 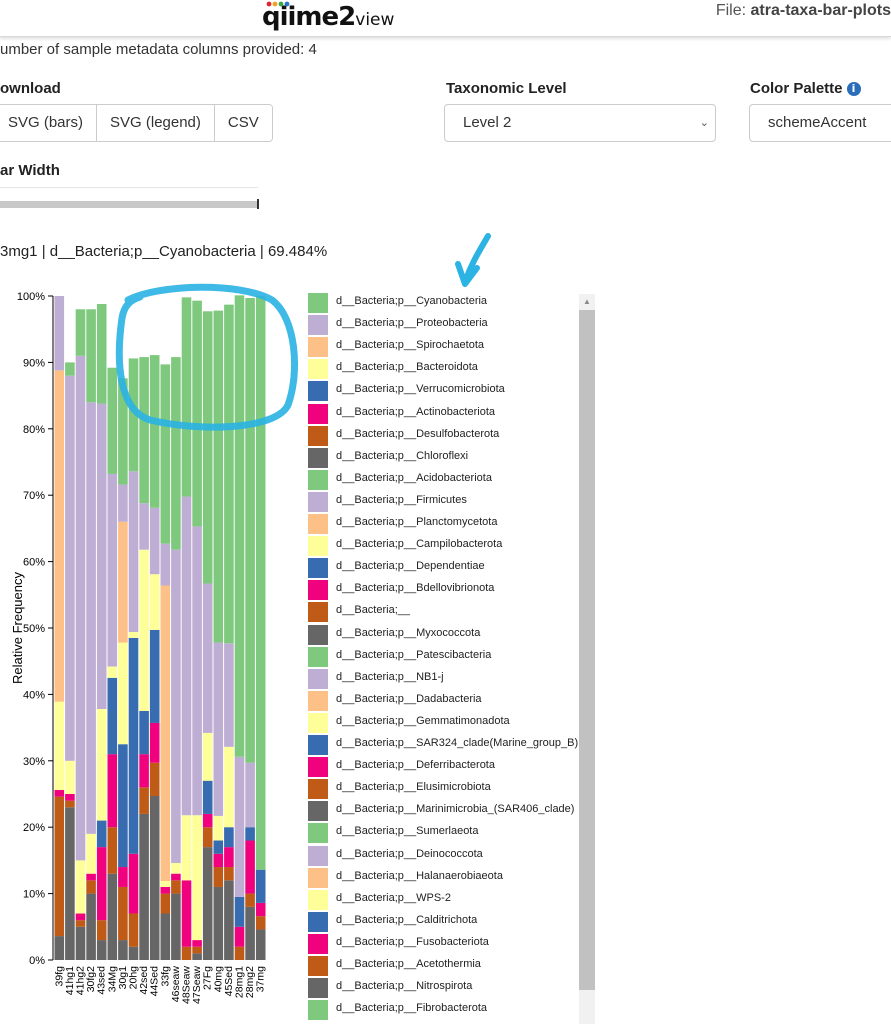 I want to click on legend-item: d__Bacteria;p__WPS-2, so click(x=442, y=900).